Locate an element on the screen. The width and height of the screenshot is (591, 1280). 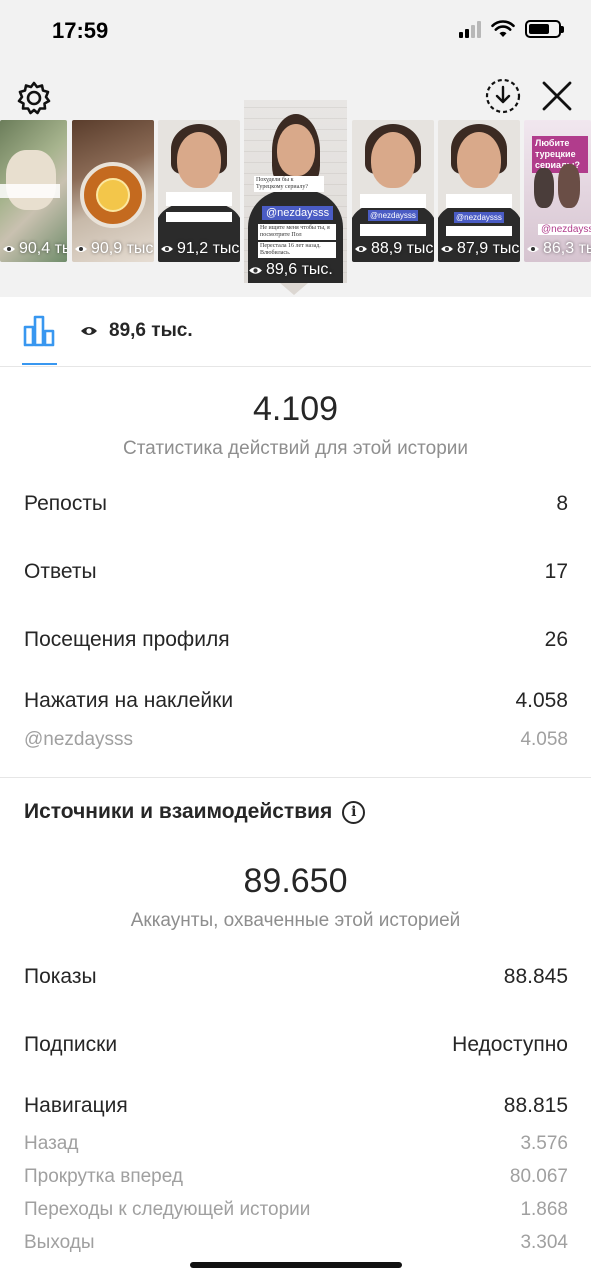
story-thumbnail: 90,4 тыс is located at coordinates (33, 191).